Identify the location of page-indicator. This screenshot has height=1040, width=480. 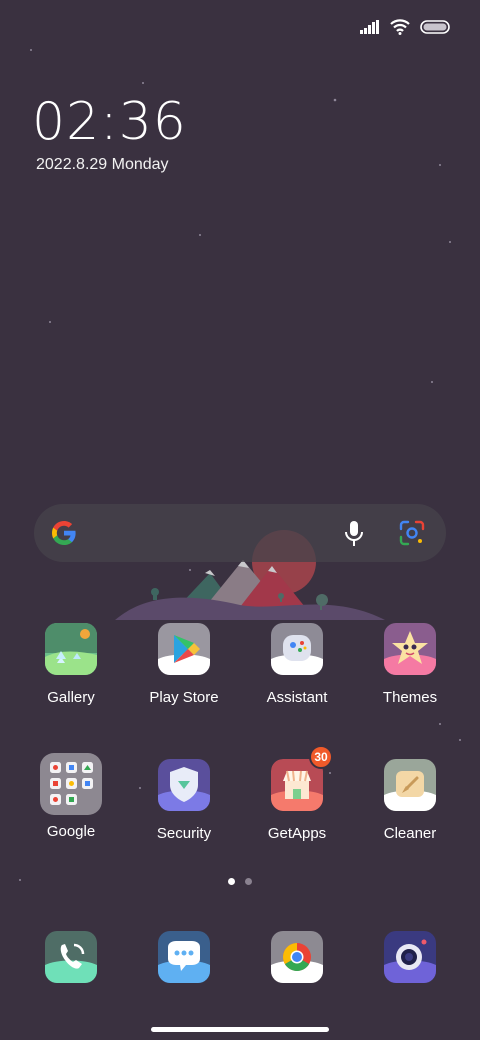
(240, 881).